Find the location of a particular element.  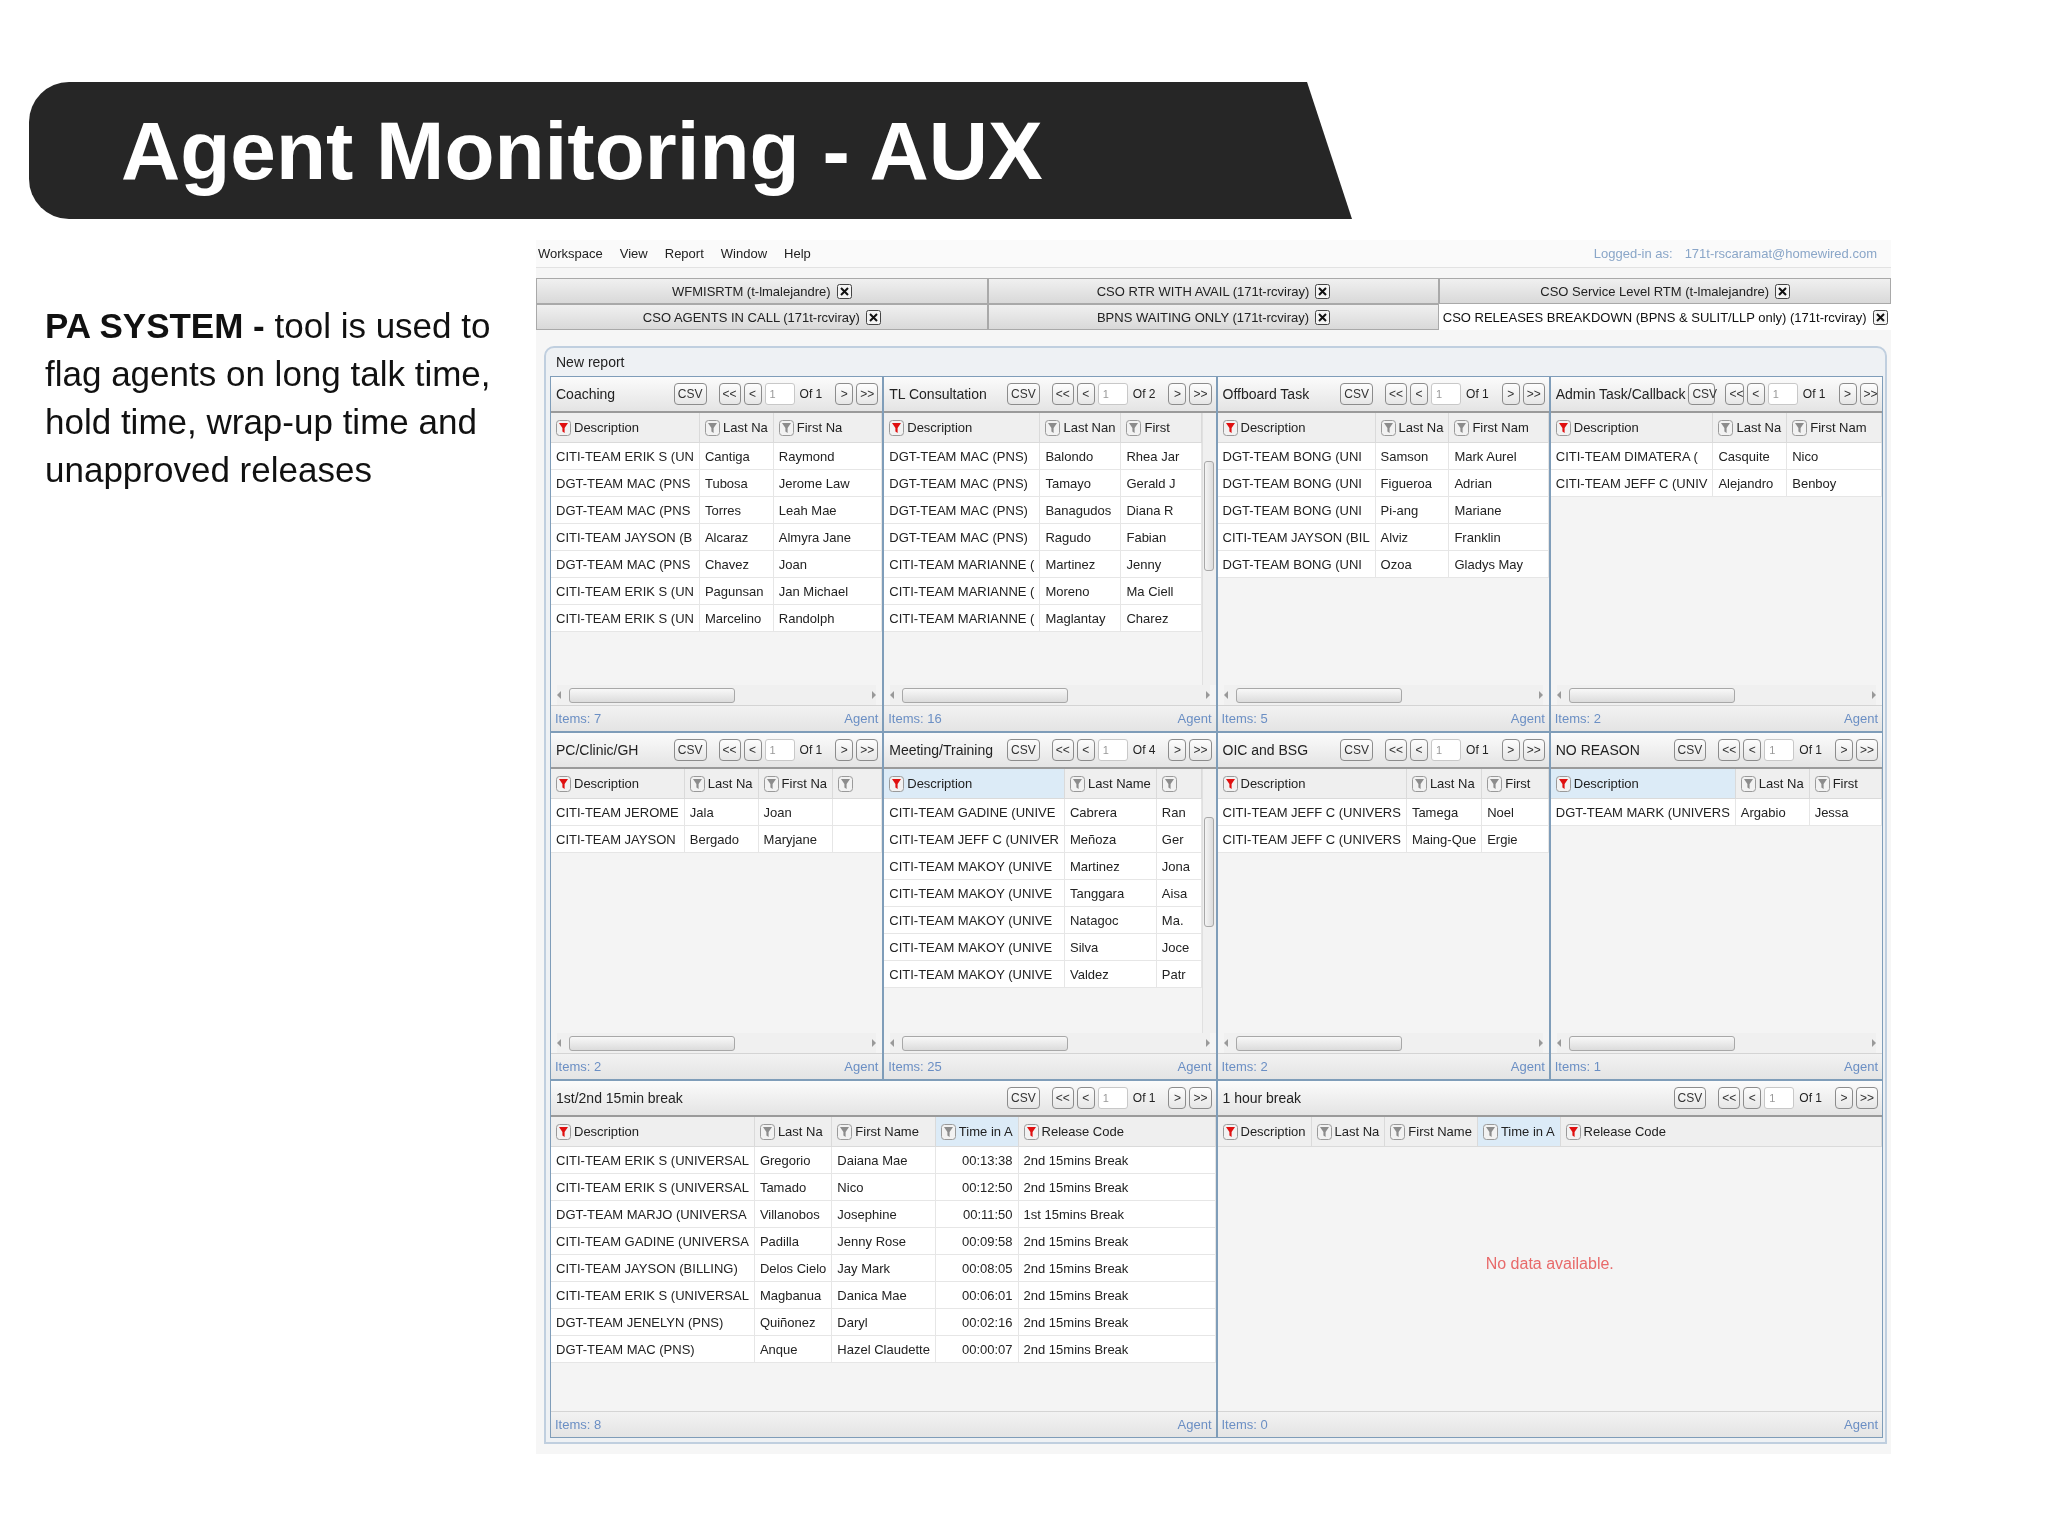

menu-item: Window is located at coordinates (748, 253).